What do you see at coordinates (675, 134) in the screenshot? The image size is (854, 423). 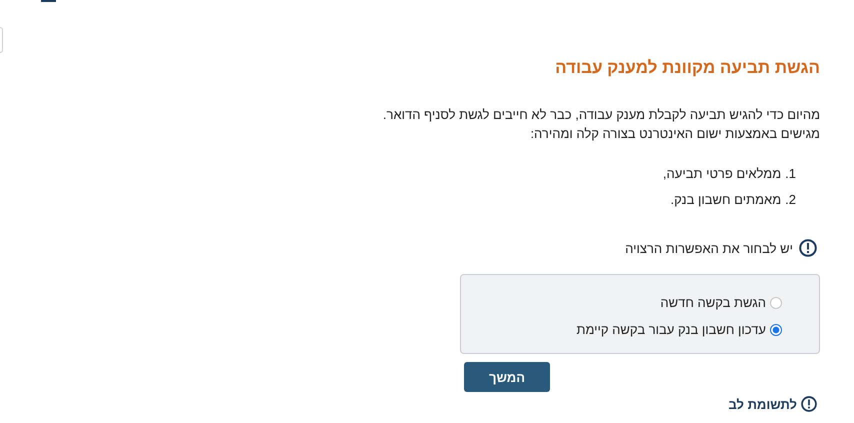 I see `intro-text: מגישים באמצעות ישום האינטרנט בצורה קלה ומהירה:` at bounding box center [675, 134].